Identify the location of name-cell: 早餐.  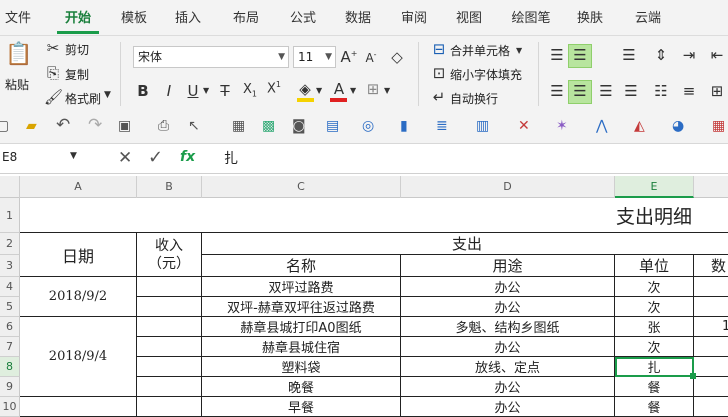
(301, 407).